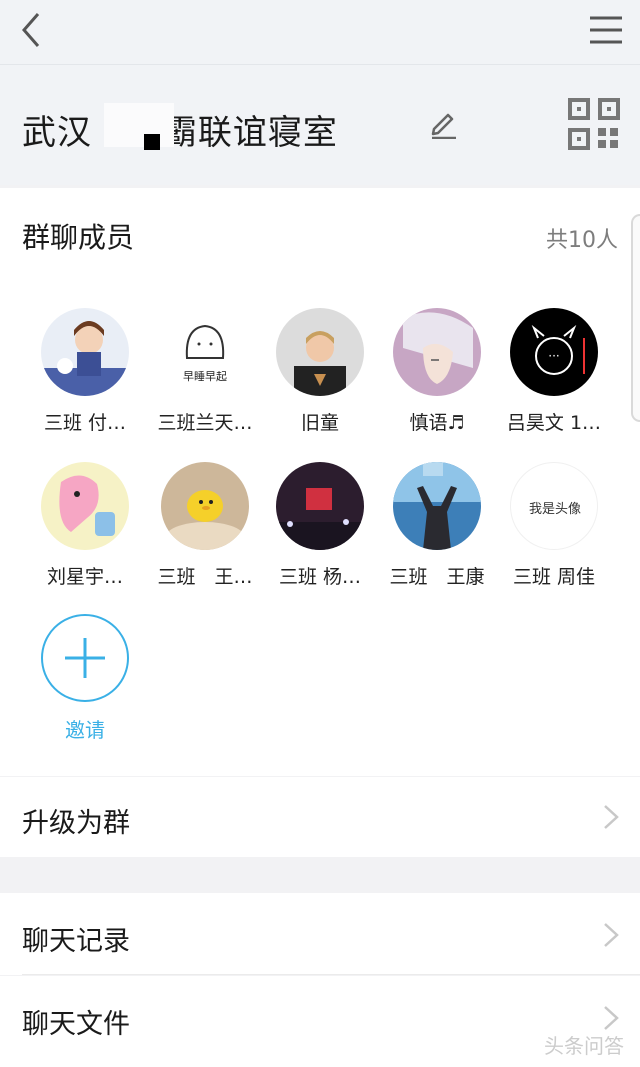 The width and height of the screenshot is (640, 1067). Describe the element at coordinates (555, 509) in the screenshot. I see `svg-text: 我是头像` at that location.